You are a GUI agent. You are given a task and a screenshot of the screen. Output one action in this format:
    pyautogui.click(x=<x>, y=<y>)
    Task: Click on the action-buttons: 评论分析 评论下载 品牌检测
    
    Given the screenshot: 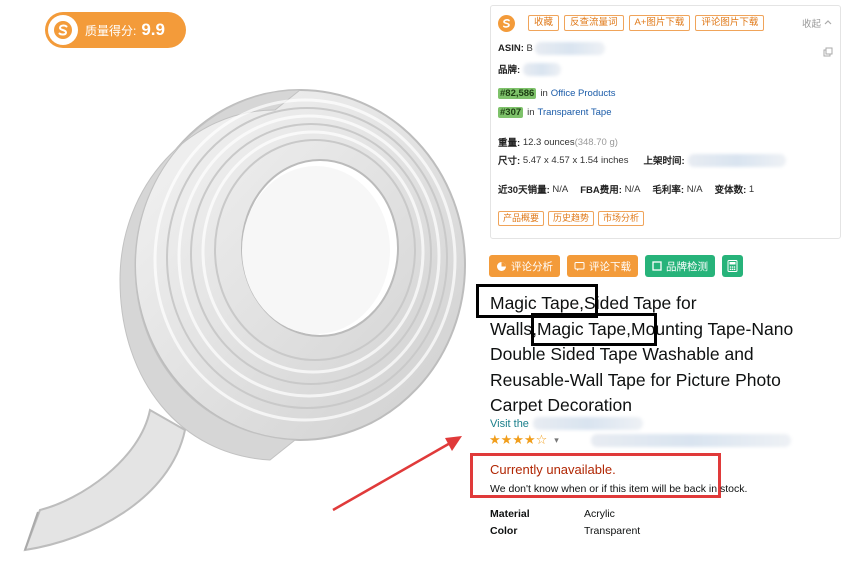 What is the action you would take?
    pyautogui.click(x=616, y=266)
    